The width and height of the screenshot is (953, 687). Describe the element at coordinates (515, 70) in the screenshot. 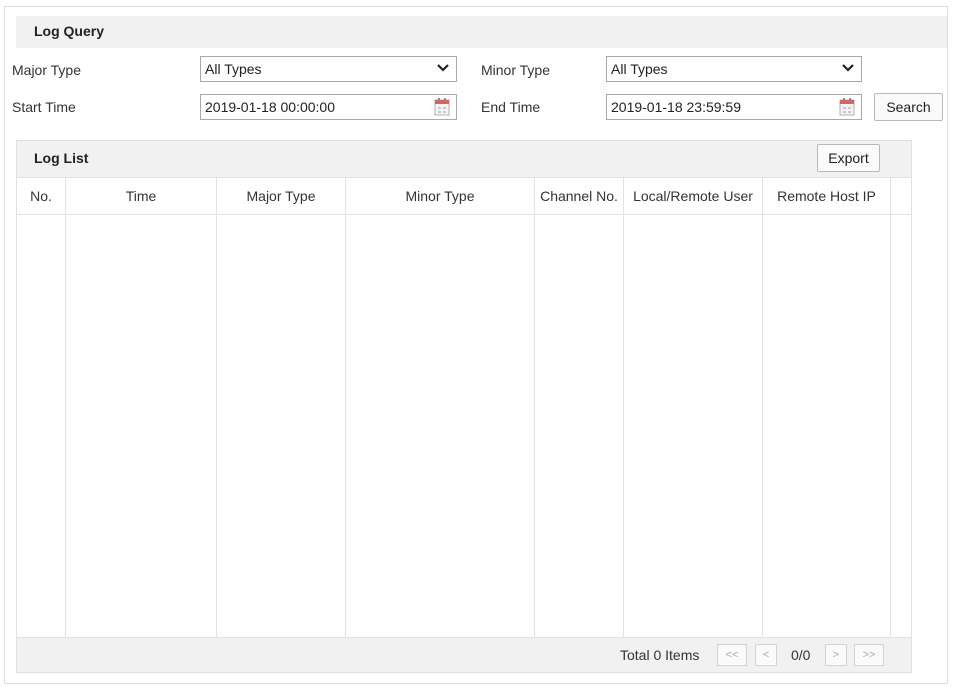

I see `minor-type-label: Minor Type` at that location.